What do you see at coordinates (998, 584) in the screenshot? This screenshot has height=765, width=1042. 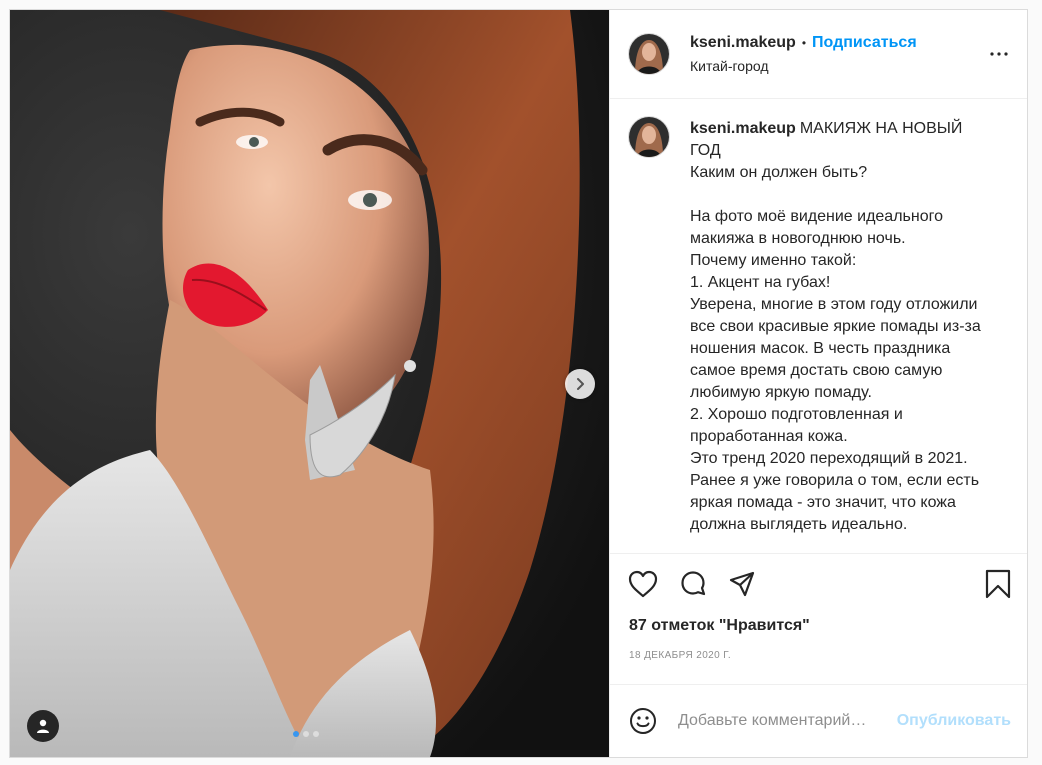 I see `bookmark-icon` at bounding box center [998, 584].